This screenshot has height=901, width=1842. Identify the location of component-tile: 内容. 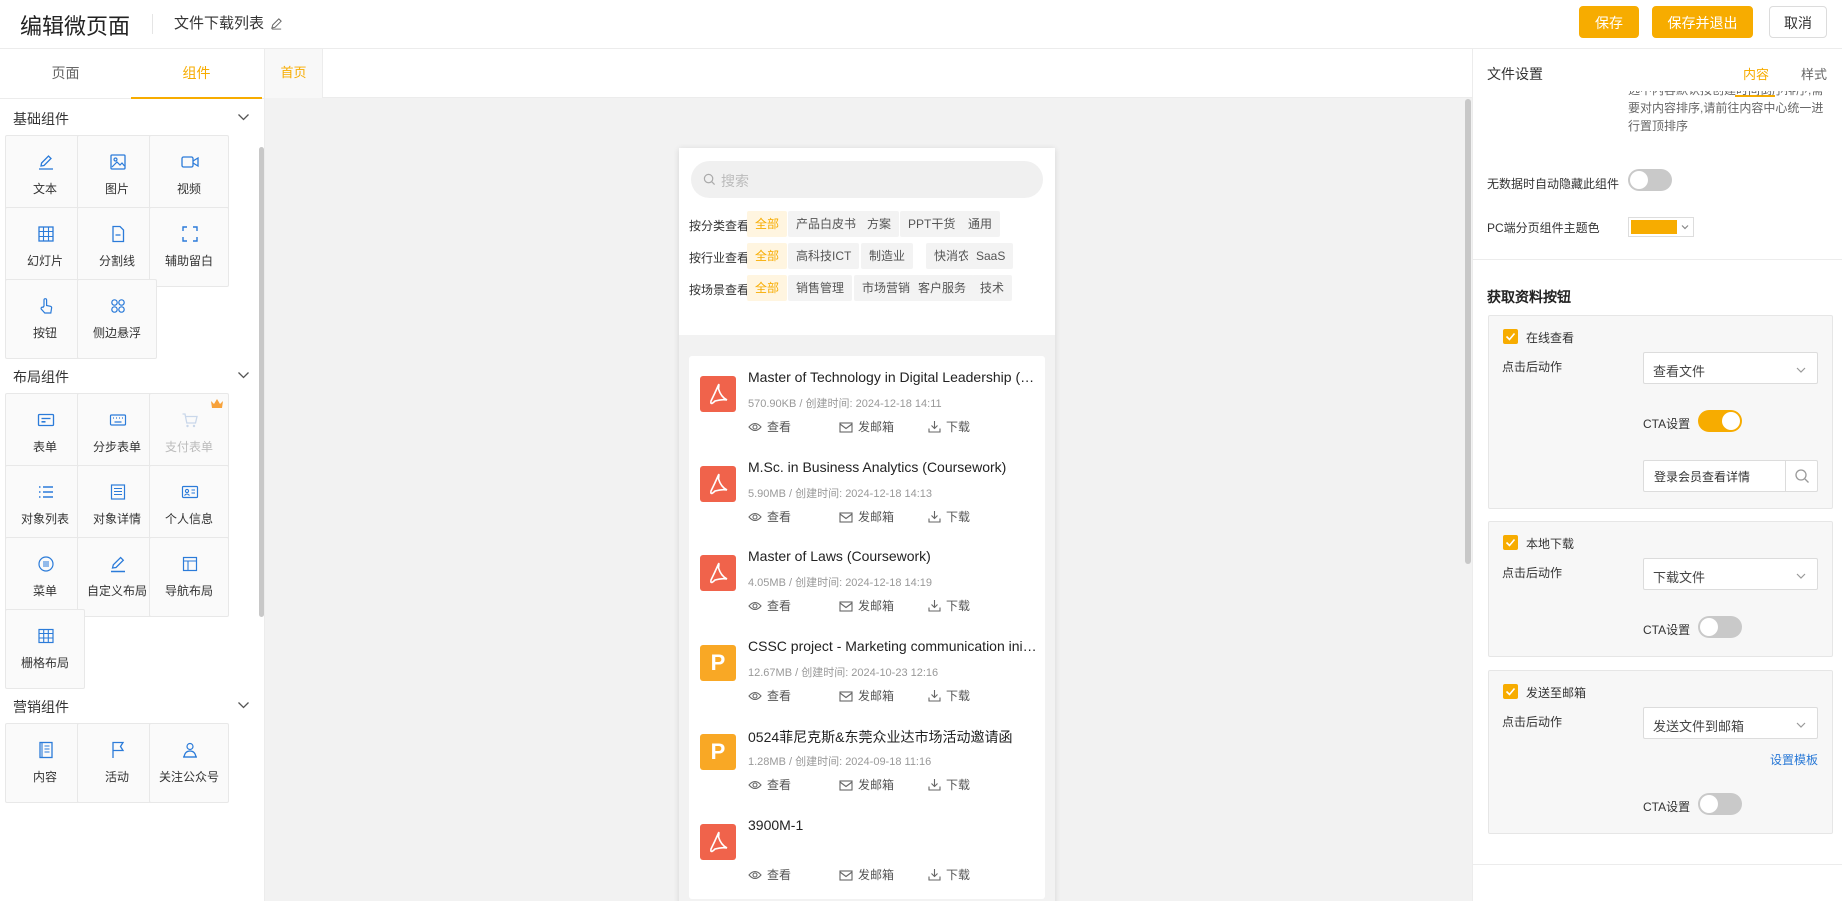
(45, 763).